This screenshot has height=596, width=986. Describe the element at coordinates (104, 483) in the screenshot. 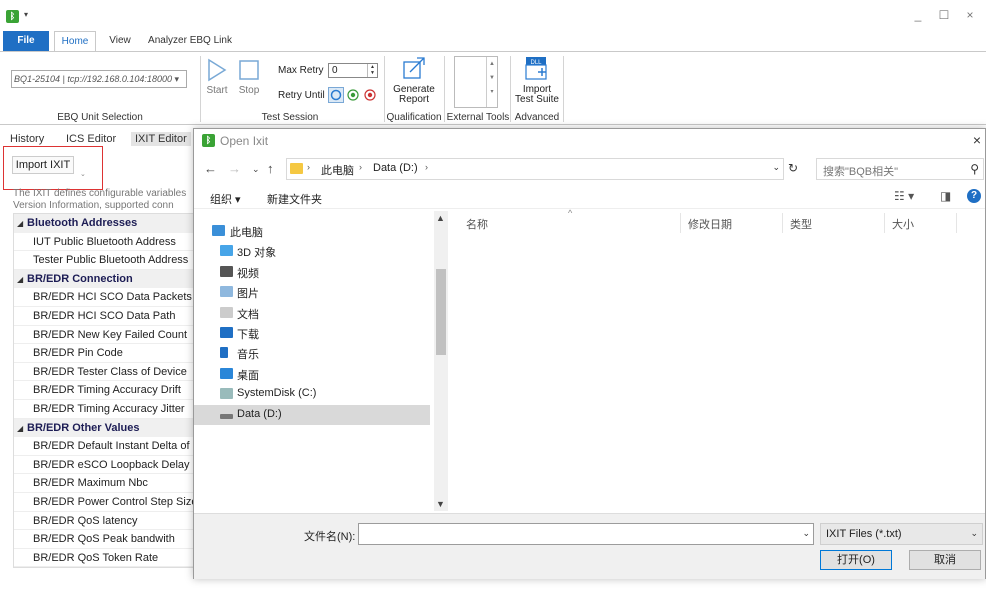

I see `tree-item: BR/EDR Maximum Nbc` at that location.